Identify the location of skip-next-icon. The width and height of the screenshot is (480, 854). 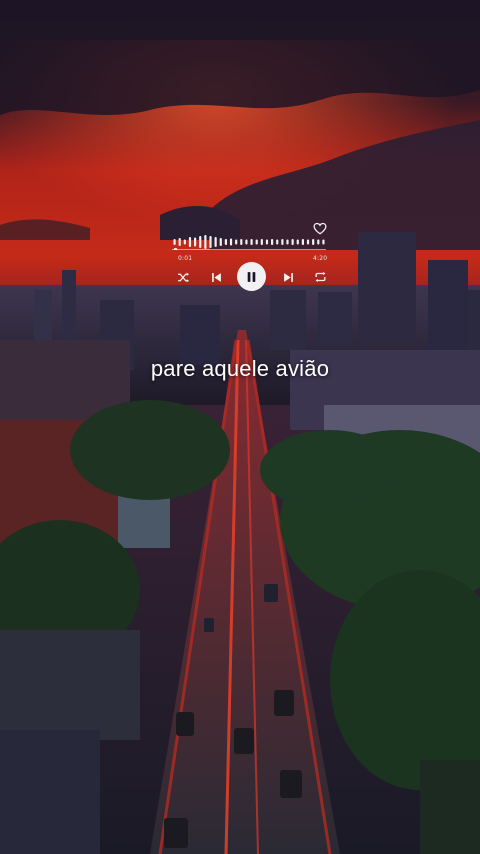
(288, 277).